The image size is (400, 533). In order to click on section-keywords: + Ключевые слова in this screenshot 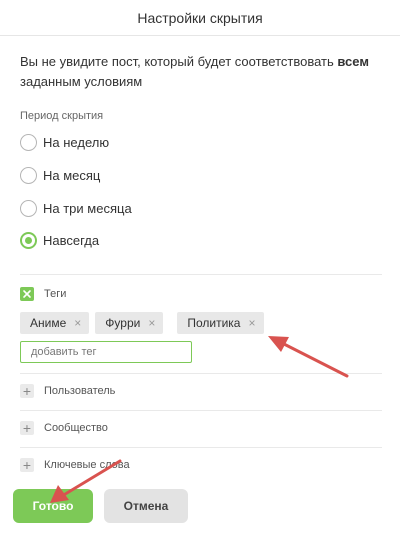, I will do `click(75, 465)`.